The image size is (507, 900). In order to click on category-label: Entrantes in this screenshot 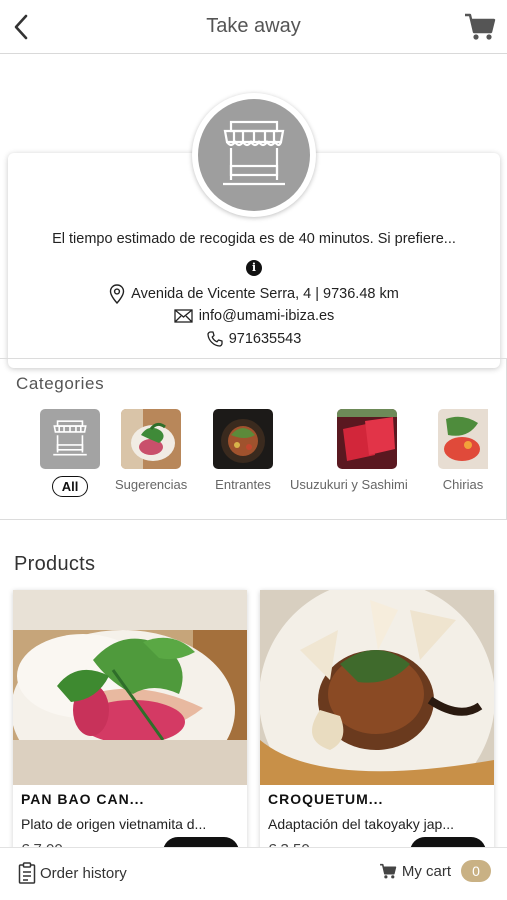, I will do `click(243, 484)`.